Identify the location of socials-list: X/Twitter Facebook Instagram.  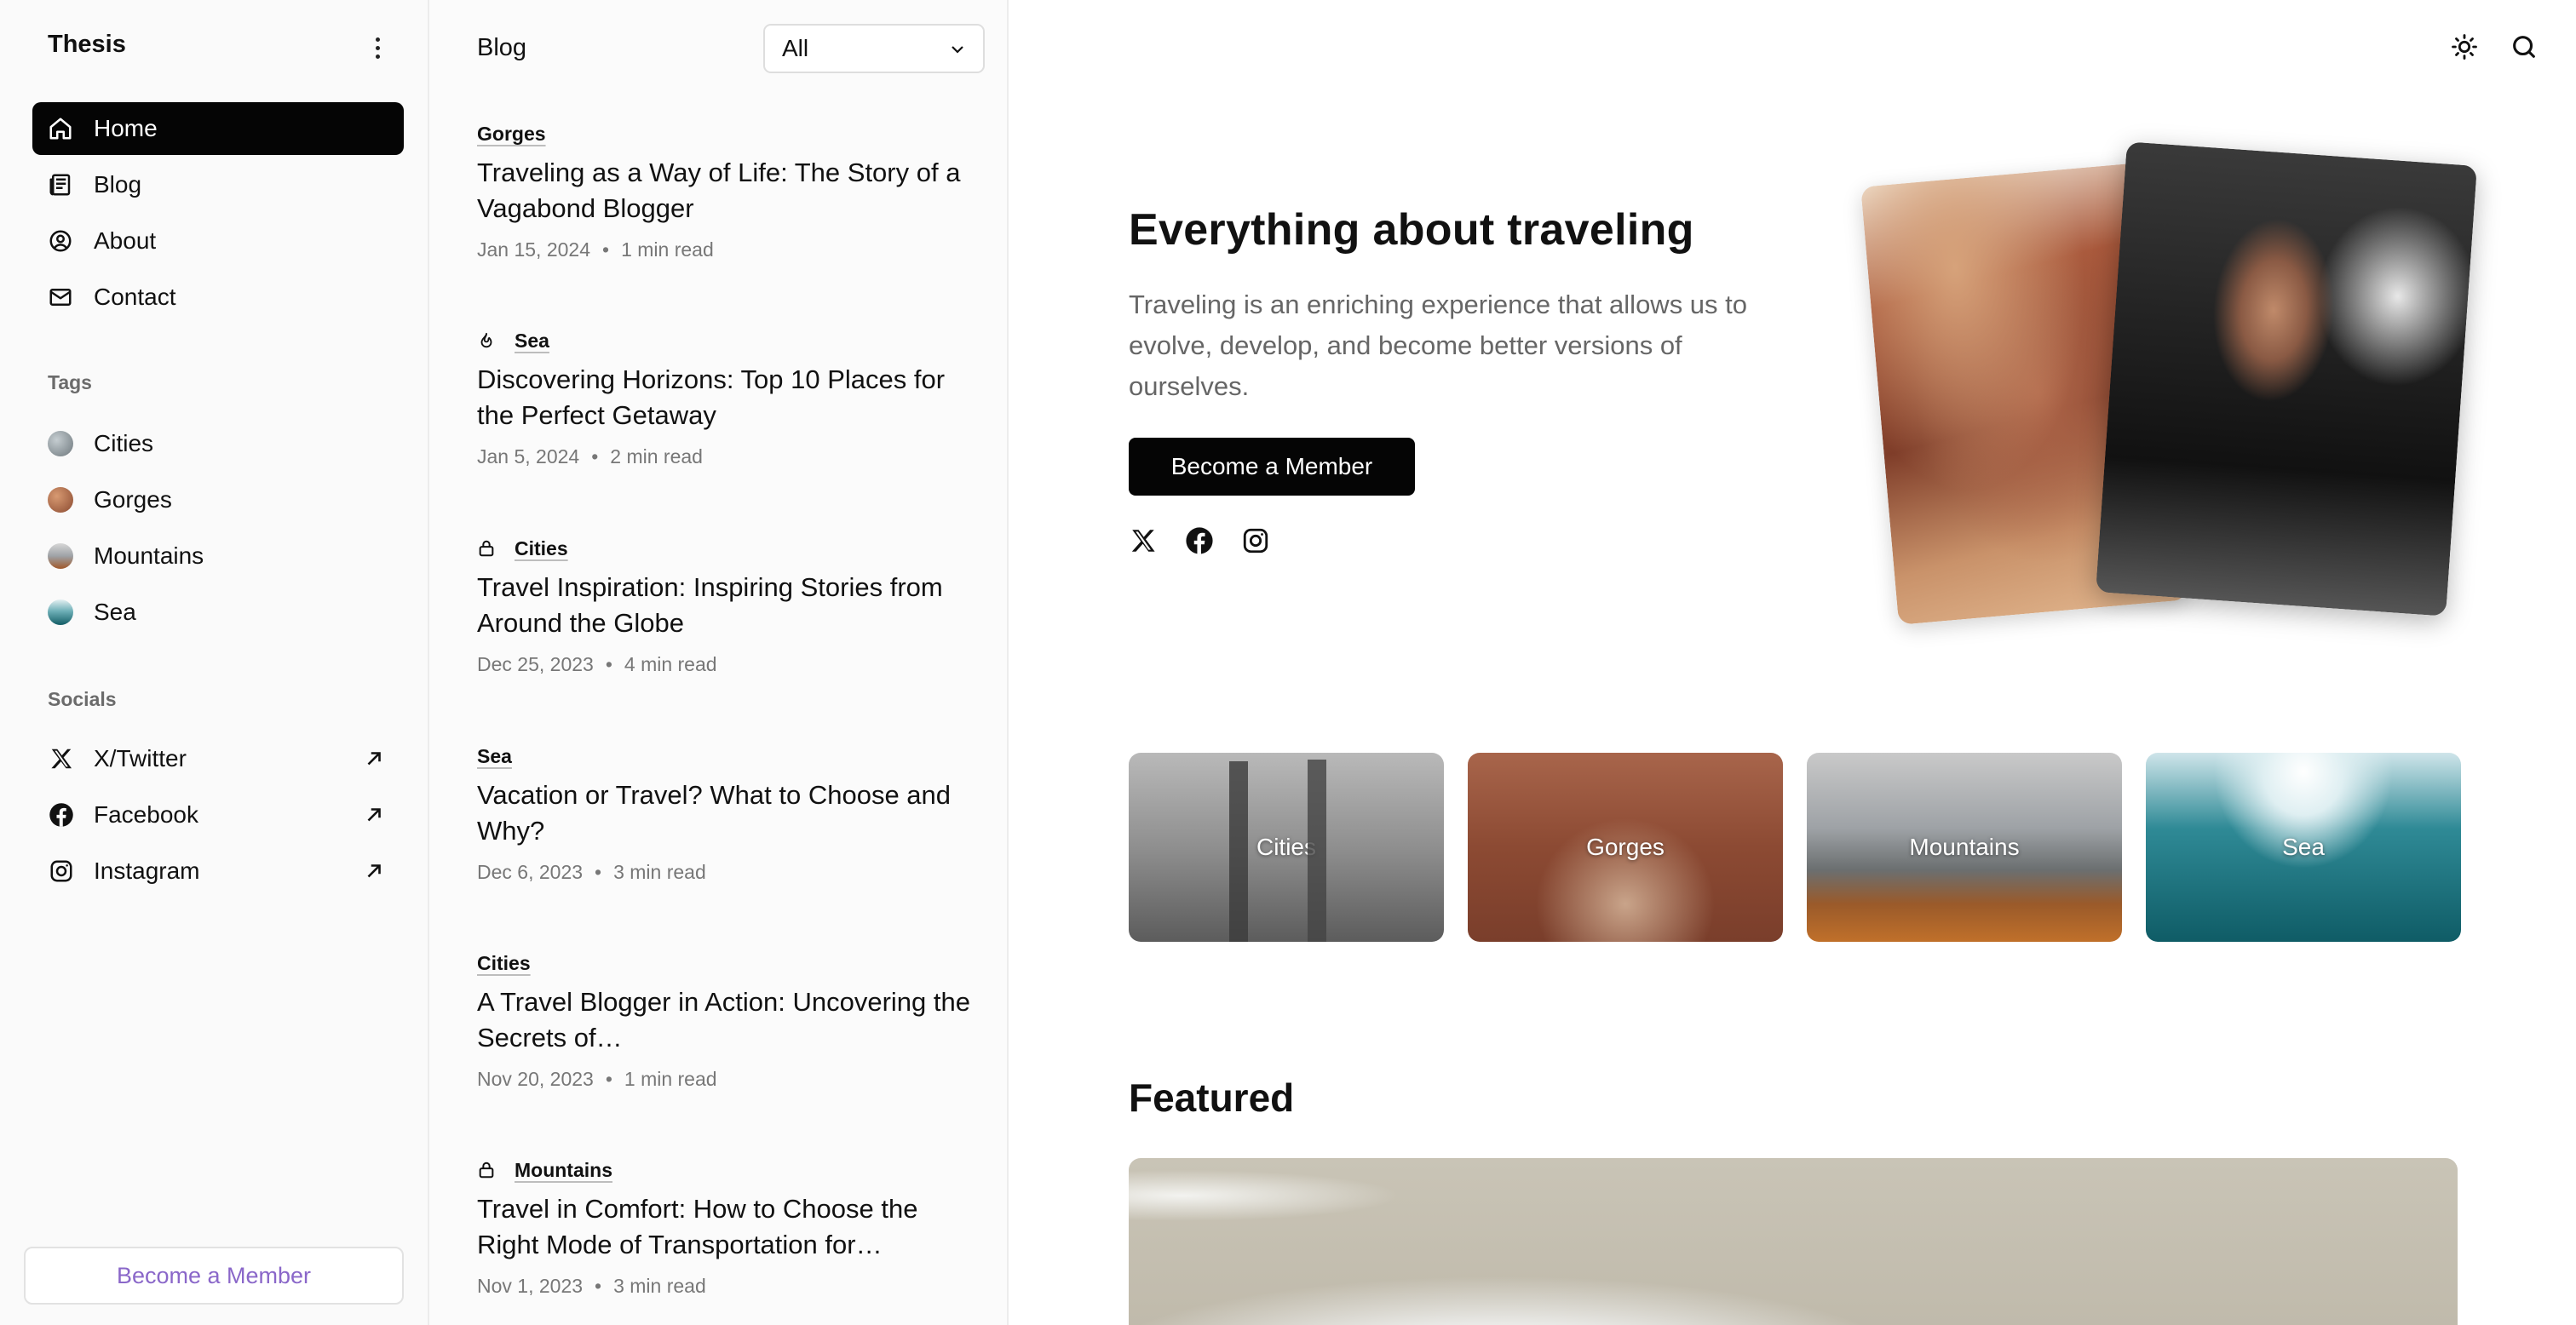
(227, 815).